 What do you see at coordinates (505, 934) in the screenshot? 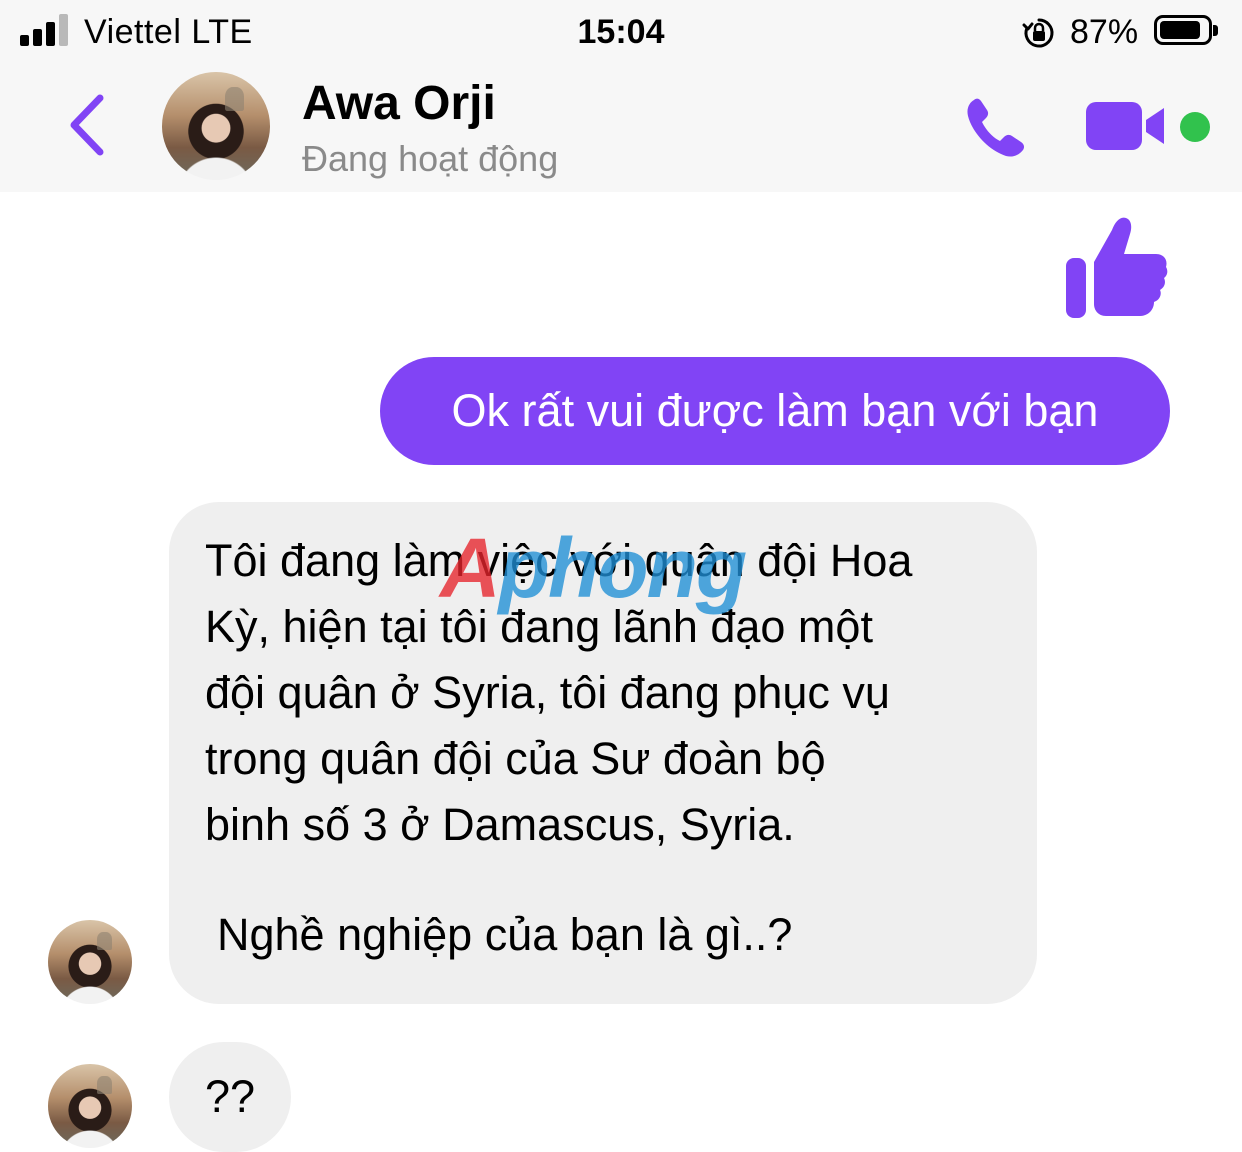
I see `message-question: Nghề nghiệp của bạn là gì..?` at bounding box center [505, 934].